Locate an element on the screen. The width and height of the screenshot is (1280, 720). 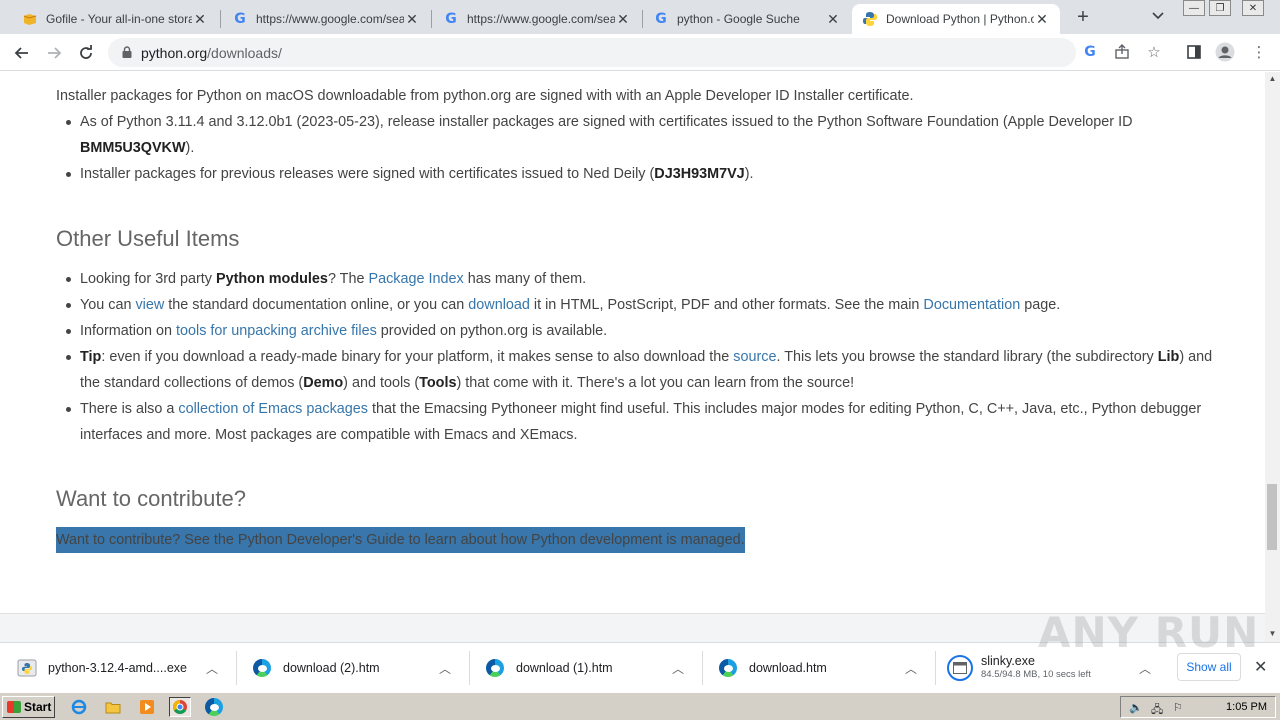
download-item: download.htm ︿ is located at coordinates (826, 668).